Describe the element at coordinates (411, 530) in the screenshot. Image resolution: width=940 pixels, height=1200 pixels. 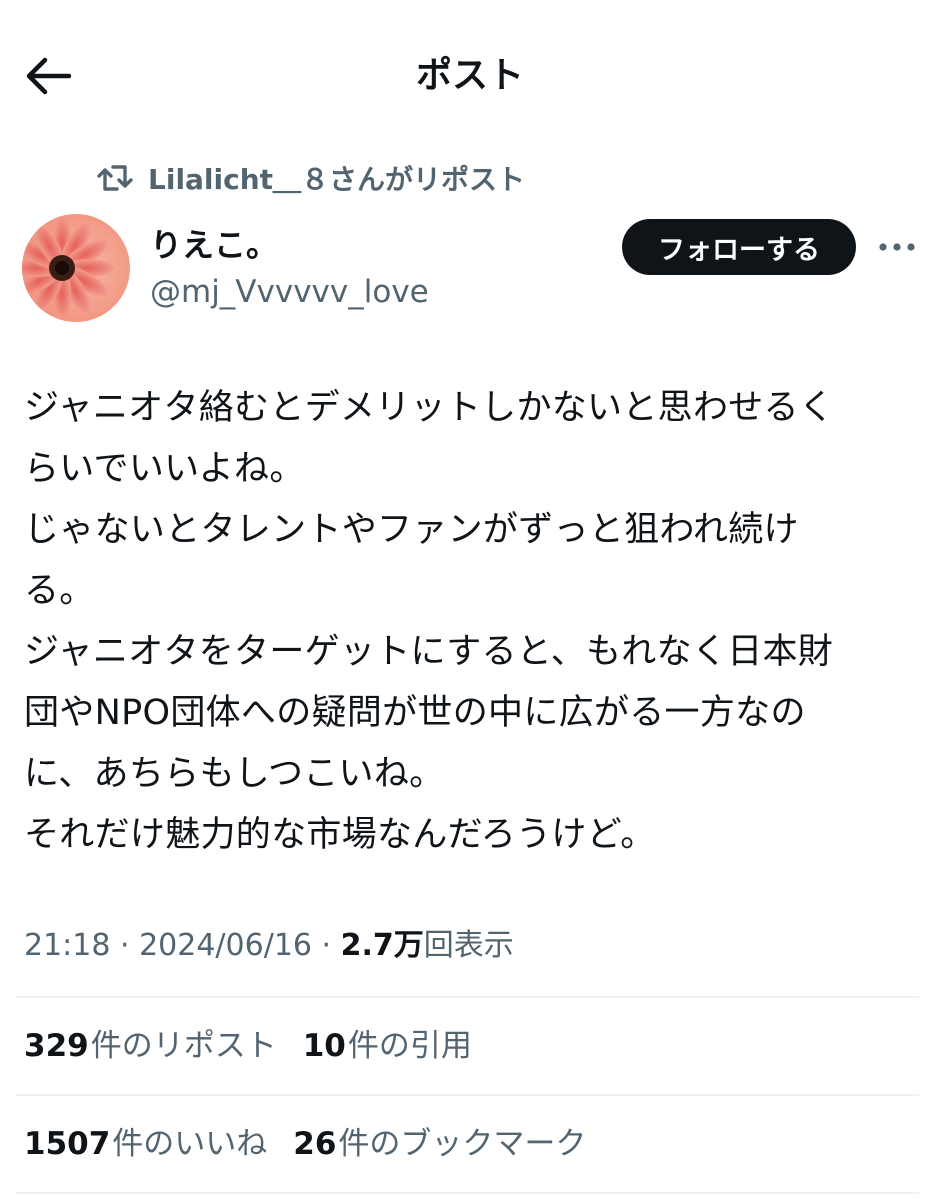
I see `tweet-line: じゃないとタレントやファンがずっと狙われ続け` at that location.